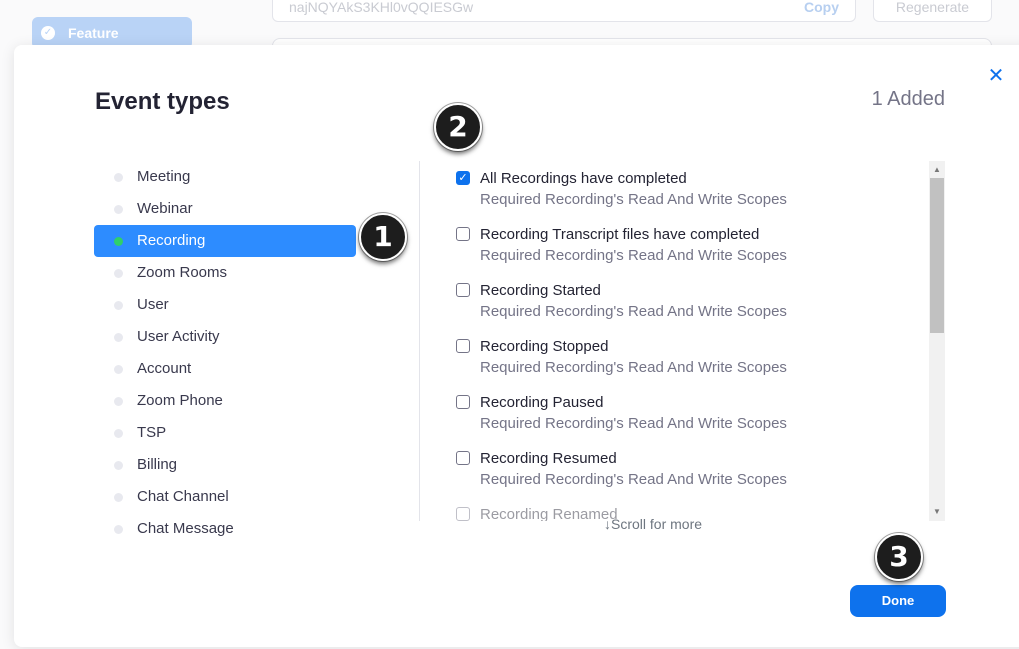  What do you see at coordinates (932, 11) in the screenshot?
I see `regenerate-button: Regenerate` at bounding box center [932, 11].